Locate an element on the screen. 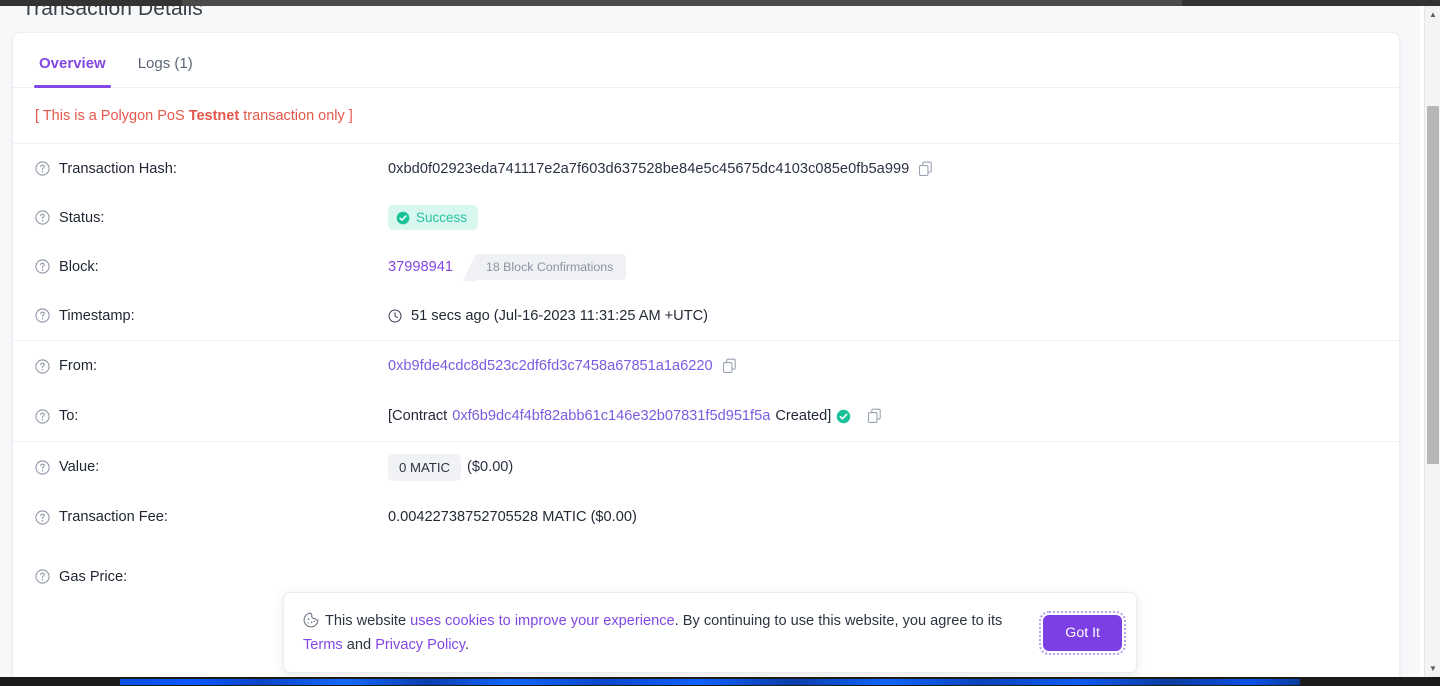 Image resolution: width=1440 pixels, height=686 pixels. cookie-text-3: and is located at coordinates (359, 644).